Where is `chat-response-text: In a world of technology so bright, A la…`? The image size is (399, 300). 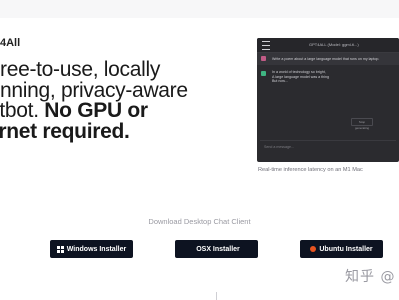
chat-response-text: In a world of technology so bright, A la… is located at coordinates (300, 77).